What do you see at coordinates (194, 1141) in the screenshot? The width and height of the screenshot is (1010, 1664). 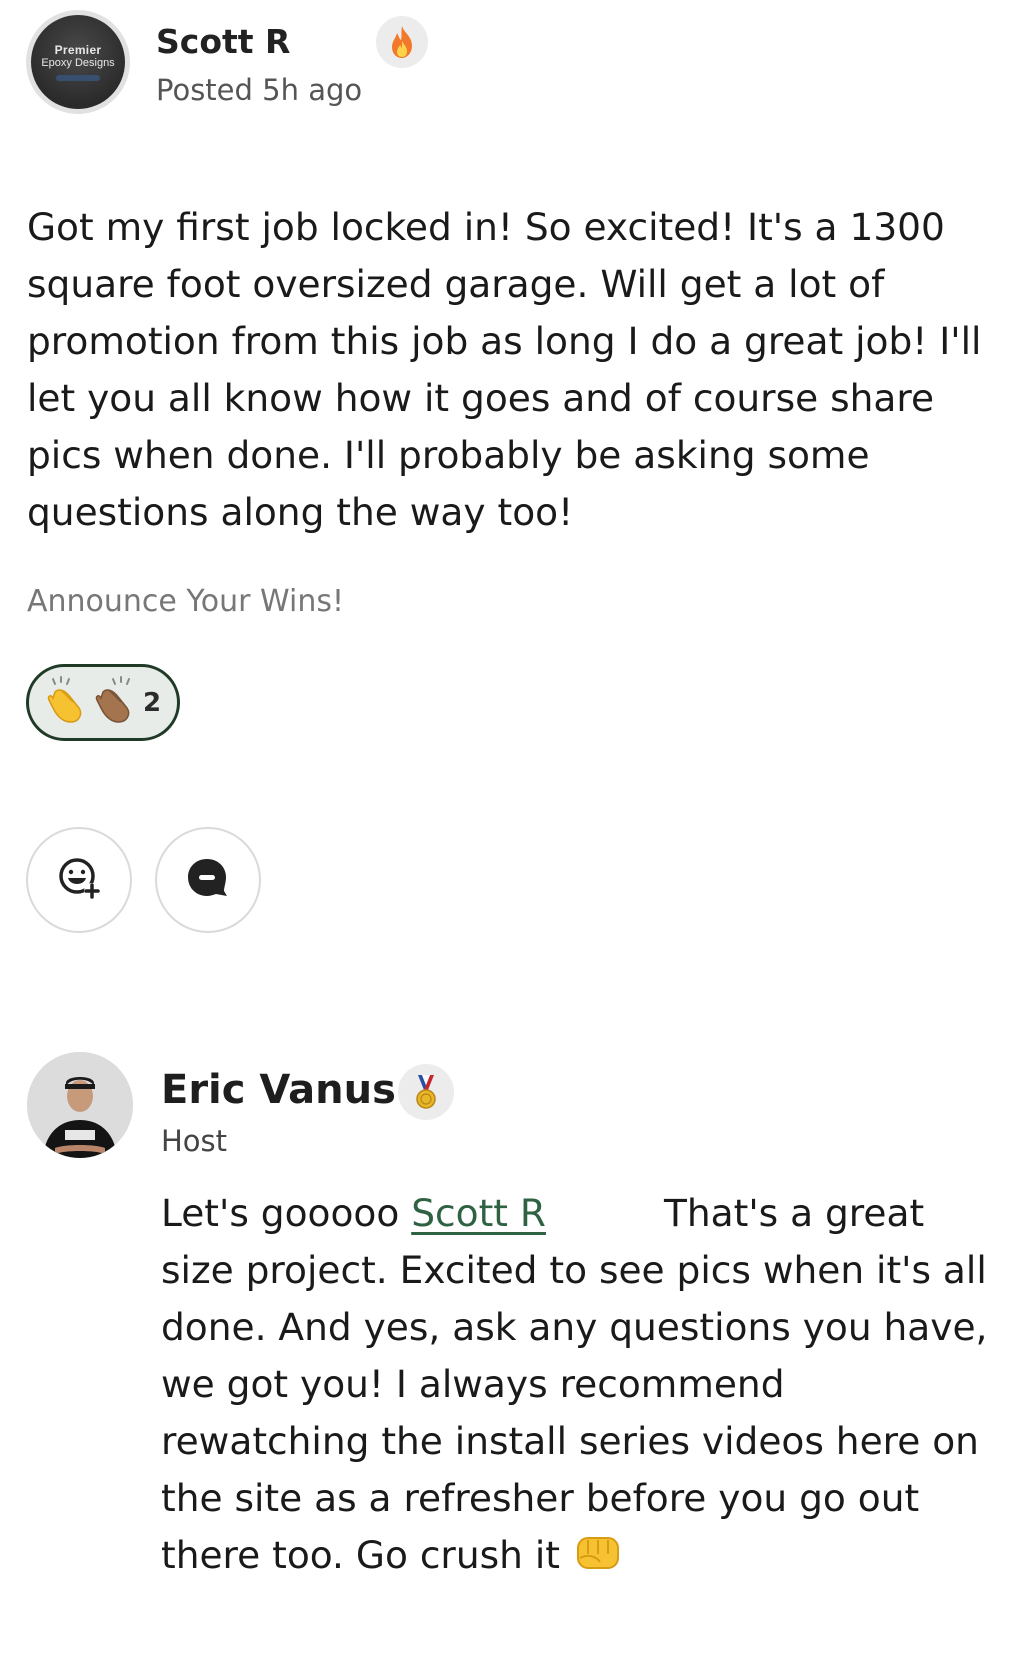 I see `comment-author-role: Host` at bounding box center [194, 1141].